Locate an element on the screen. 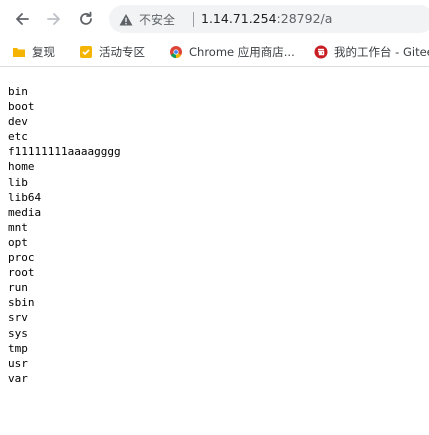 This screenshot has height=435, width=429. reload-button is located at coordinates (86, 19).